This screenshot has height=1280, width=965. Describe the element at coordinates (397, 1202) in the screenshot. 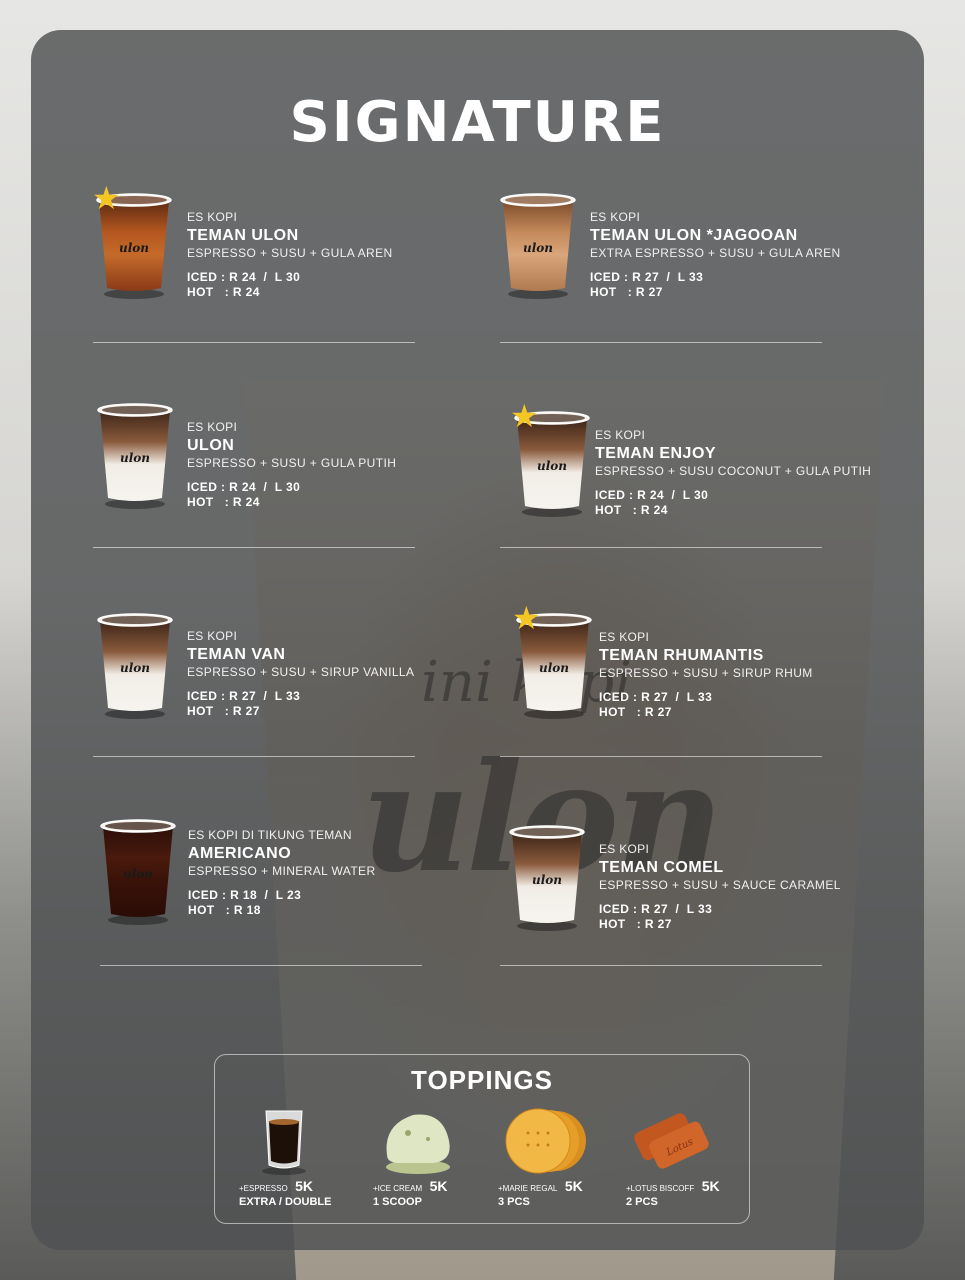

I see `topping-quantity: 1 SCOOP` at that location.